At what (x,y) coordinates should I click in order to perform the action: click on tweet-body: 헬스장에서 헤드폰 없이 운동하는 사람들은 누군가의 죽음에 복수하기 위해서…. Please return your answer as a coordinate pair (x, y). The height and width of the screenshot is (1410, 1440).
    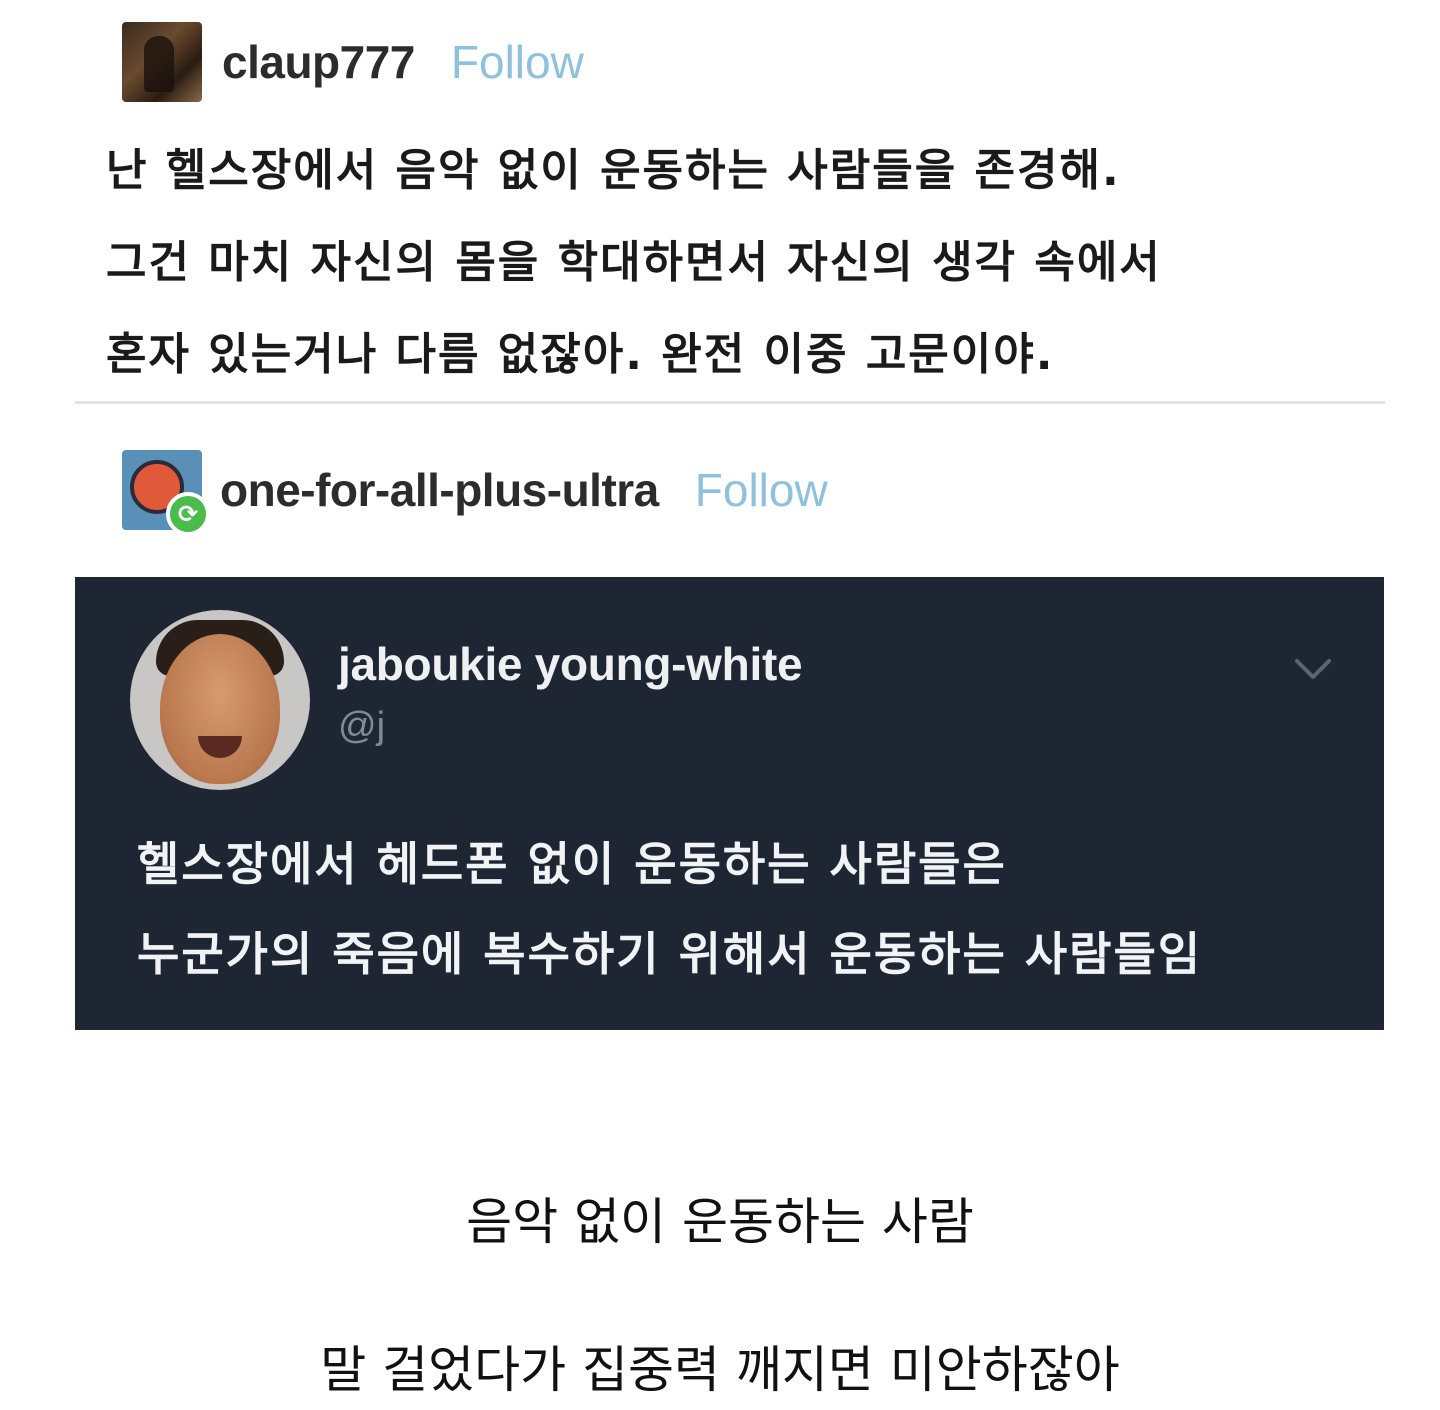
    Looking at the image, I should click on (747, 909).